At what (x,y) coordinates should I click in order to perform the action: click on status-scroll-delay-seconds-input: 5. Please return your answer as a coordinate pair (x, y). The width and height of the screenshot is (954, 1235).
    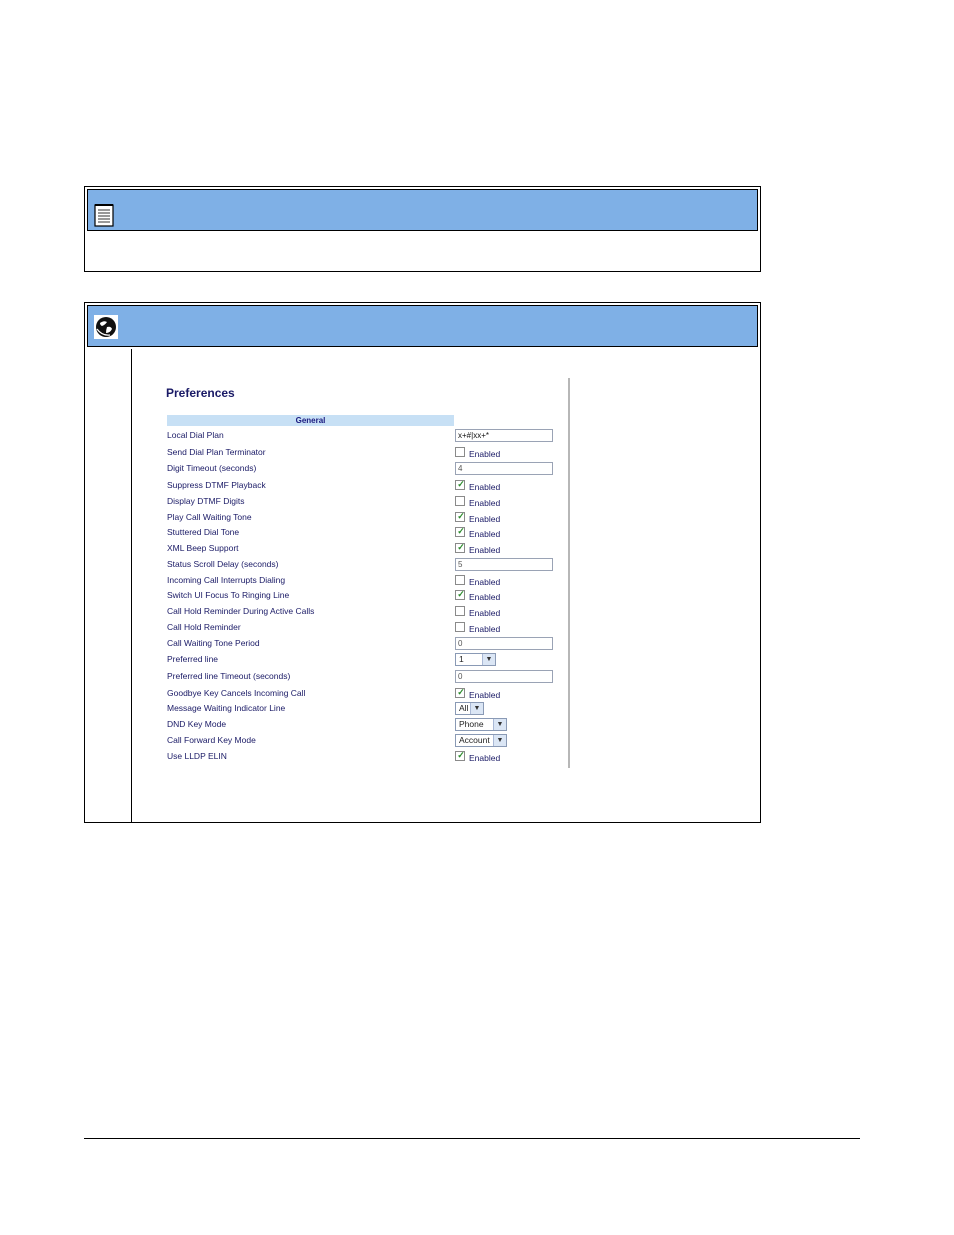
    Looking at the image, I should click on (504, 564).